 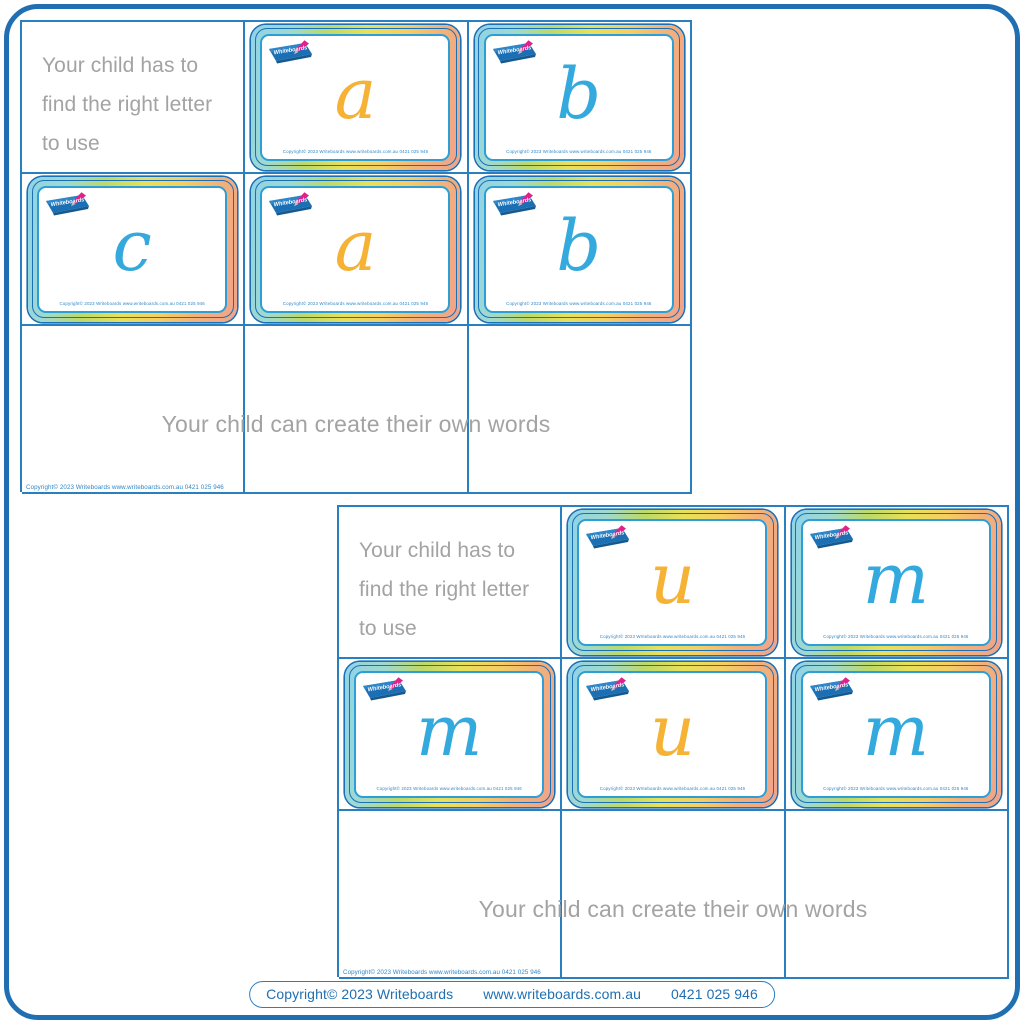 What do you see at coordinates (580, 410) in the screenshot?
I see `grid-1-cell-r3c3-blank` at bounding box center [580, 410].